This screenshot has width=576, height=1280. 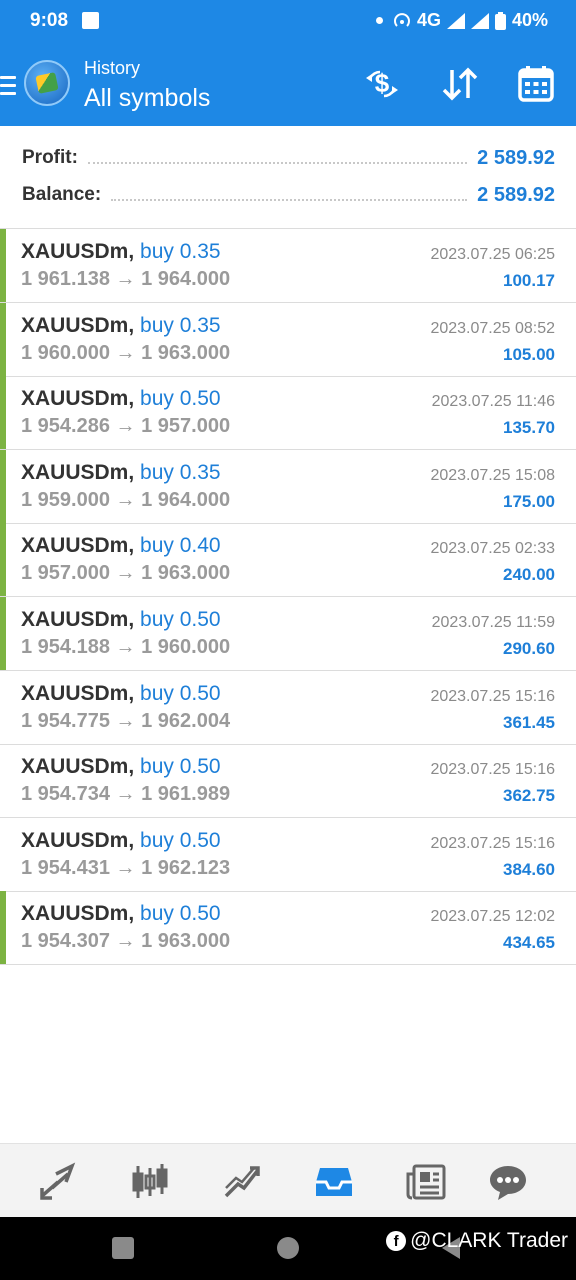 I want to click on deal-prices: 1 954.734 → 1 961.989, so click(x=125, y=794).